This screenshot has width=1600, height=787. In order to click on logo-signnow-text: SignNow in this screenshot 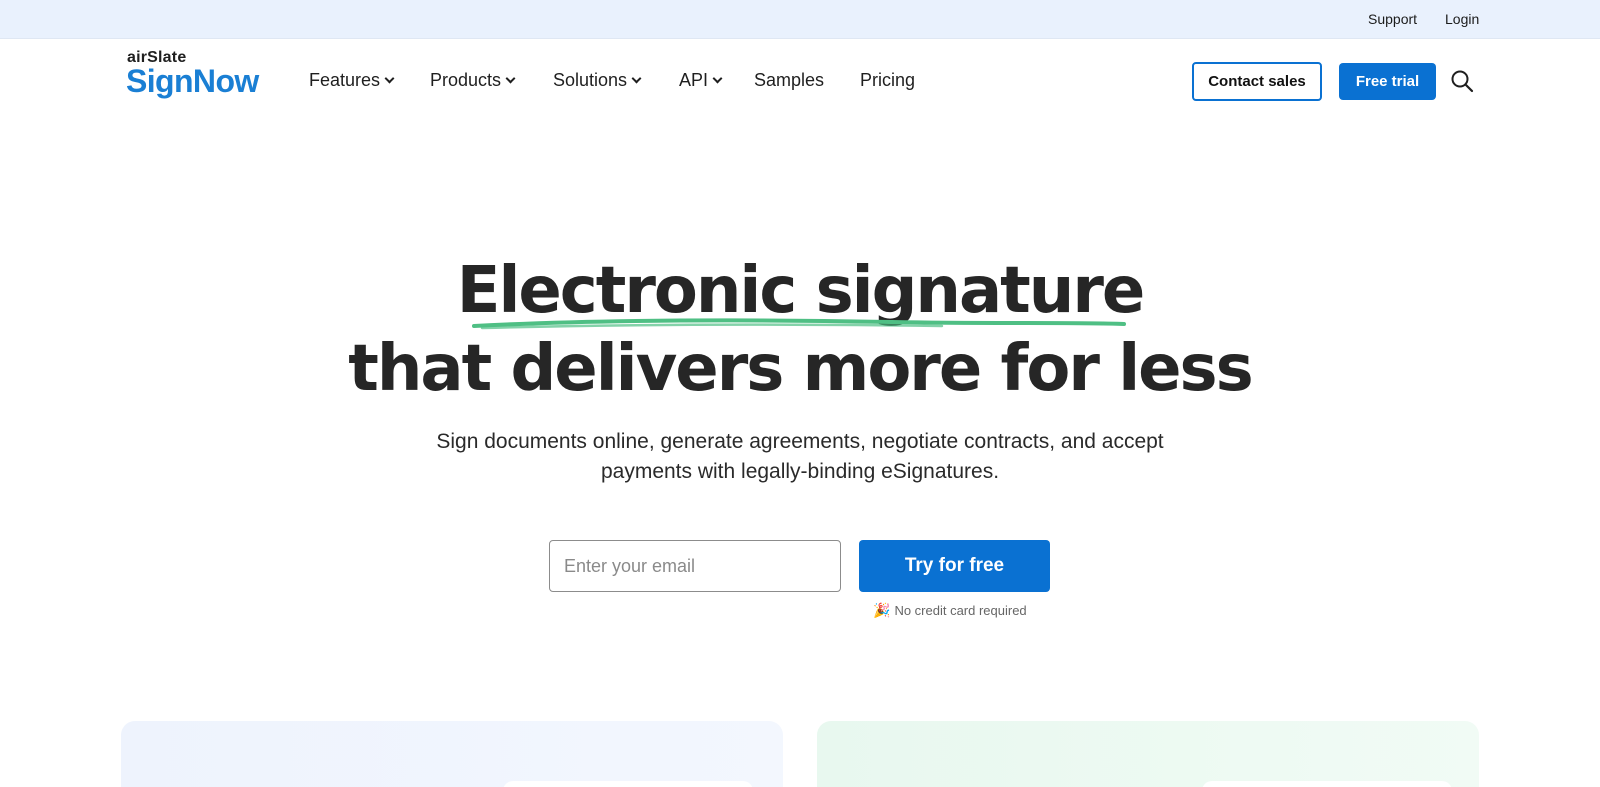, I will do `click(192, 81)`.